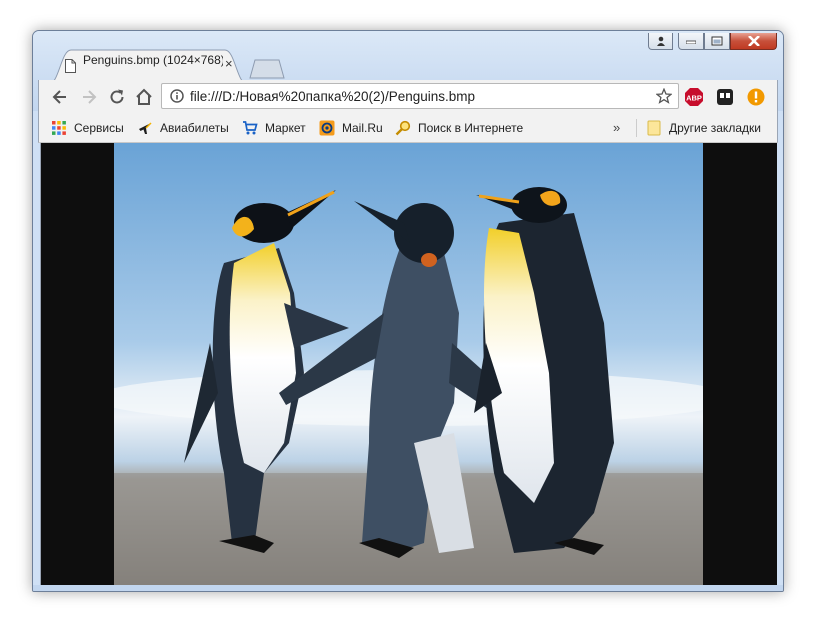 This screenshot has height=624, width=815. Describe the element at coordinates (756, 97) in the screenshot. I see `alert-extension-icon` at that location.